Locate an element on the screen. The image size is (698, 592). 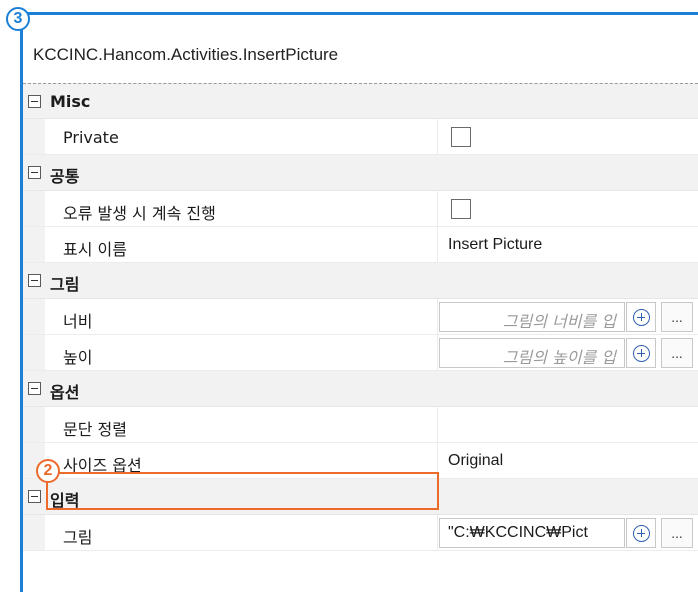
category-input: 입력 is located at coordinates (360, 497).